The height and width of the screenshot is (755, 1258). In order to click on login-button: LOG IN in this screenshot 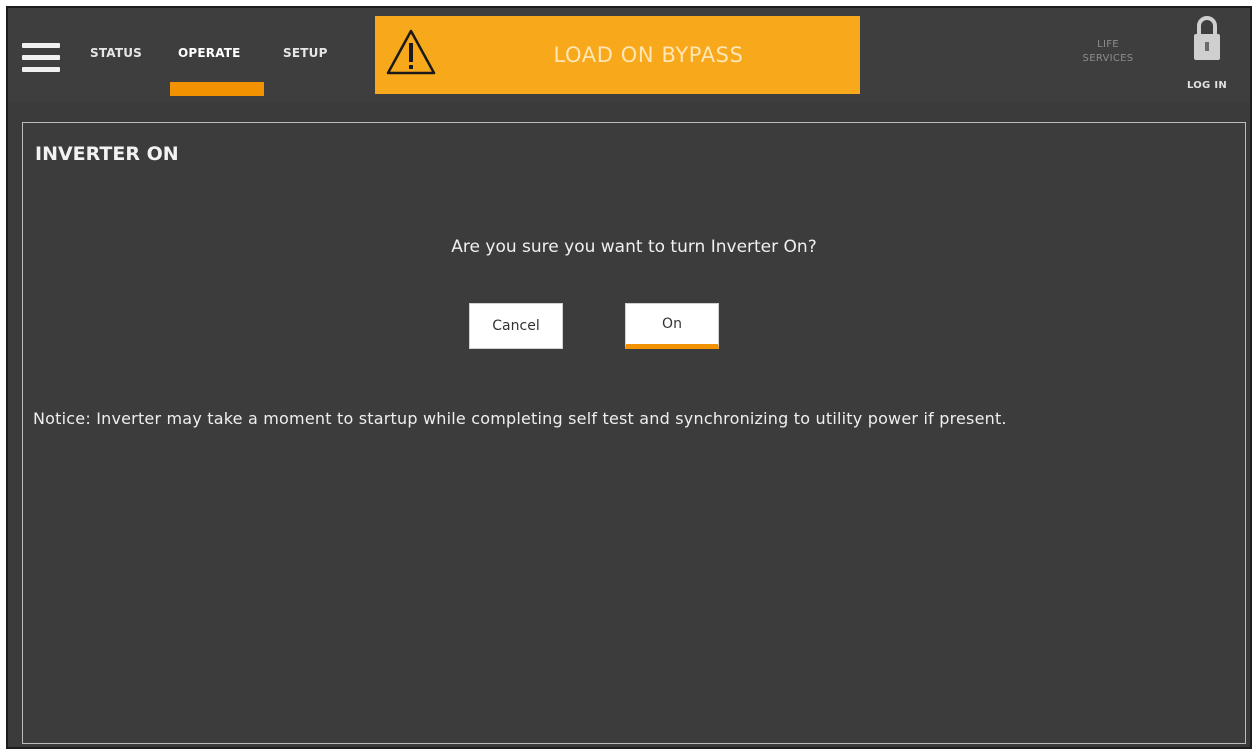, I will do `click(1213, 56)`.